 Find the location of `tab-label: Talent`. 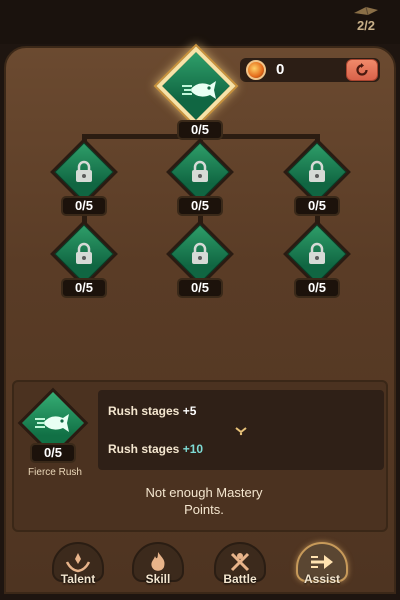

tab-label: Talent is located at coordinates (78, 579).